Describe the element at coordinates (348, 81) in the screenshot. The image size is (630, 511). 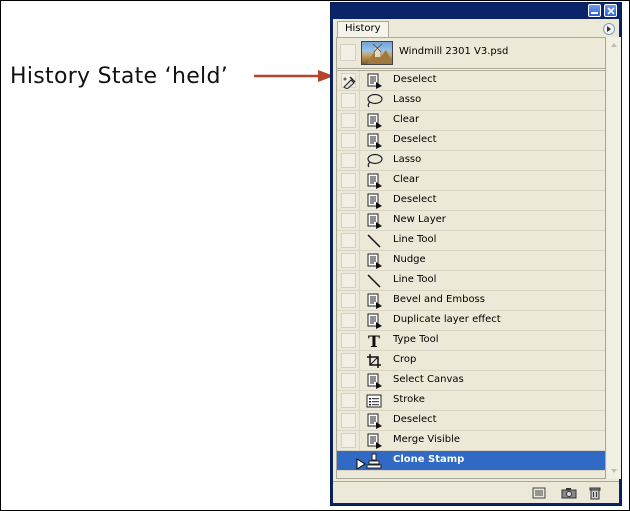
I see `history-brush-source-checkbox` at that location.